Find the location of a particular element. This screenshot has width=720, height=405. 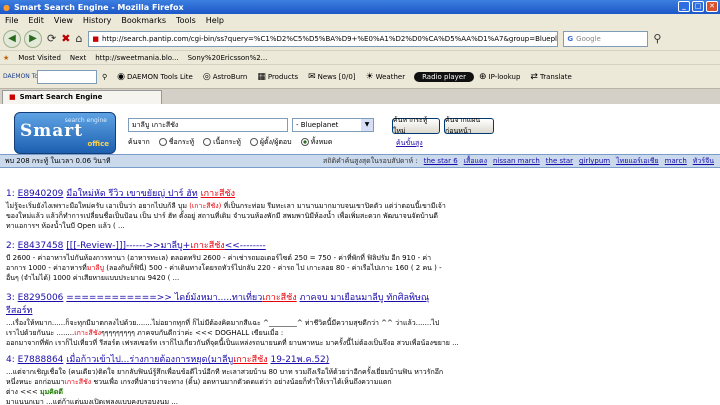

toolbar-weather: ☀ Weather is located at coordinates (386, 77).